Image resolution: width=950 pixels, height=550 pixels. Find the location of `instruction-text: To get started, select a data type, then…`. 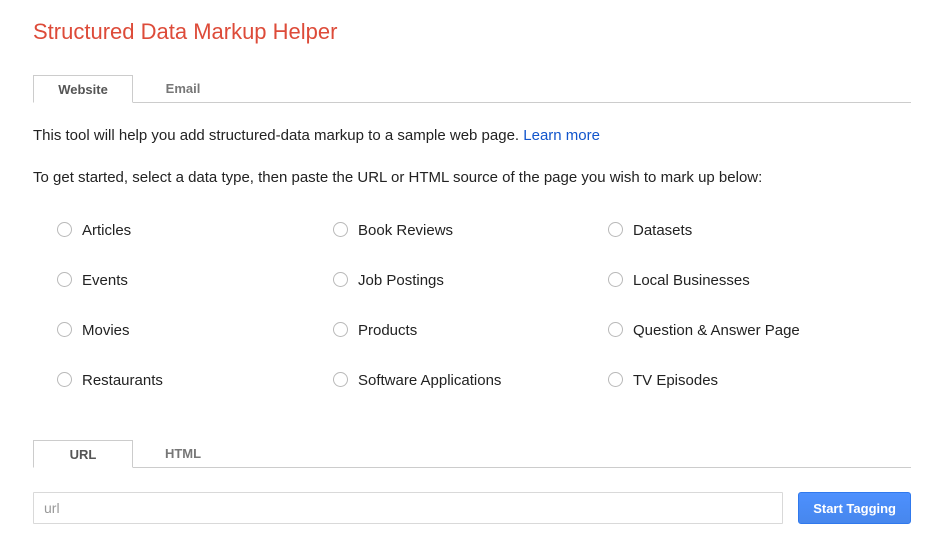

instruction-text: To get started, select a data type, then… is located at coordinates (398, 177).